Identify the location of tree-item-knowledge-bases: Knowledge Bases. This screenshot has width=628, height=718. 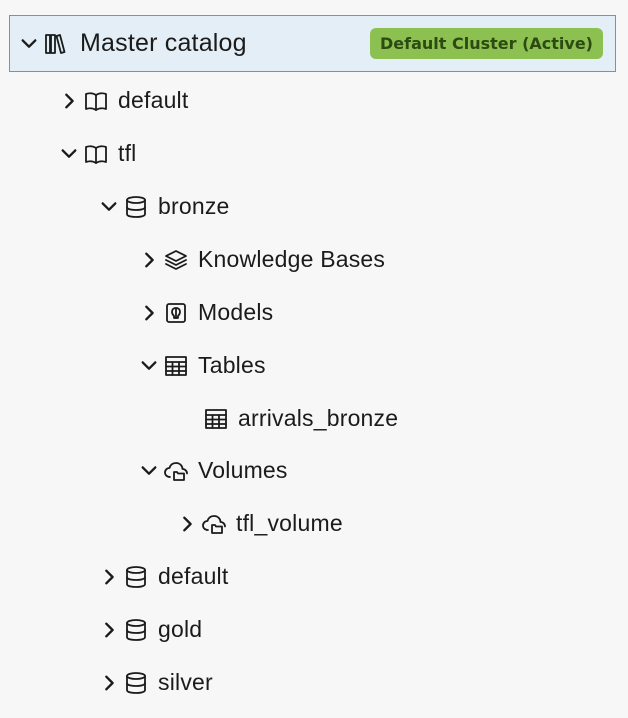
(314, 259).